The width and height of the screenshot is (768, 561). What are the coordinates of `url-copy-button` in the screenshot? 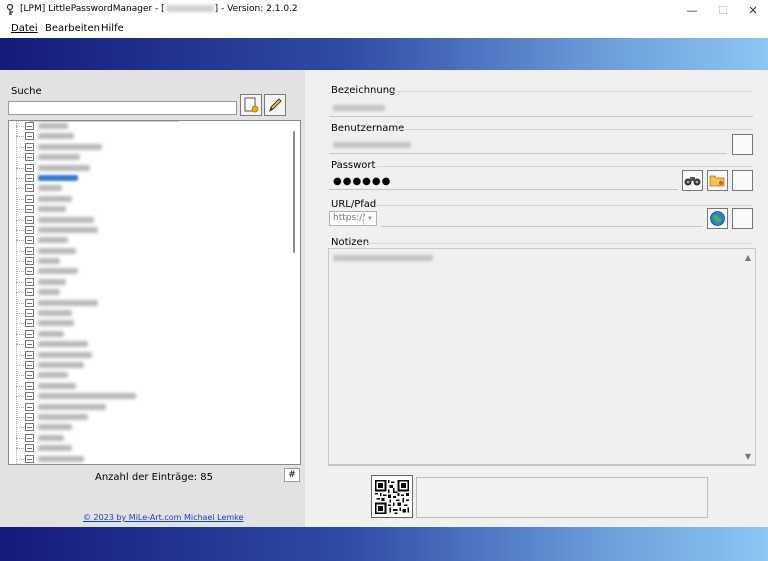 It's located at (742, 218).